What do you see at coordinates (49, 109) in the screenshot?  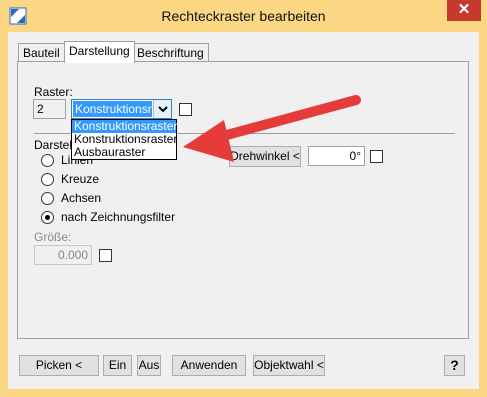 I see `raster-number-field: 2` at bounding box center [49, 109].